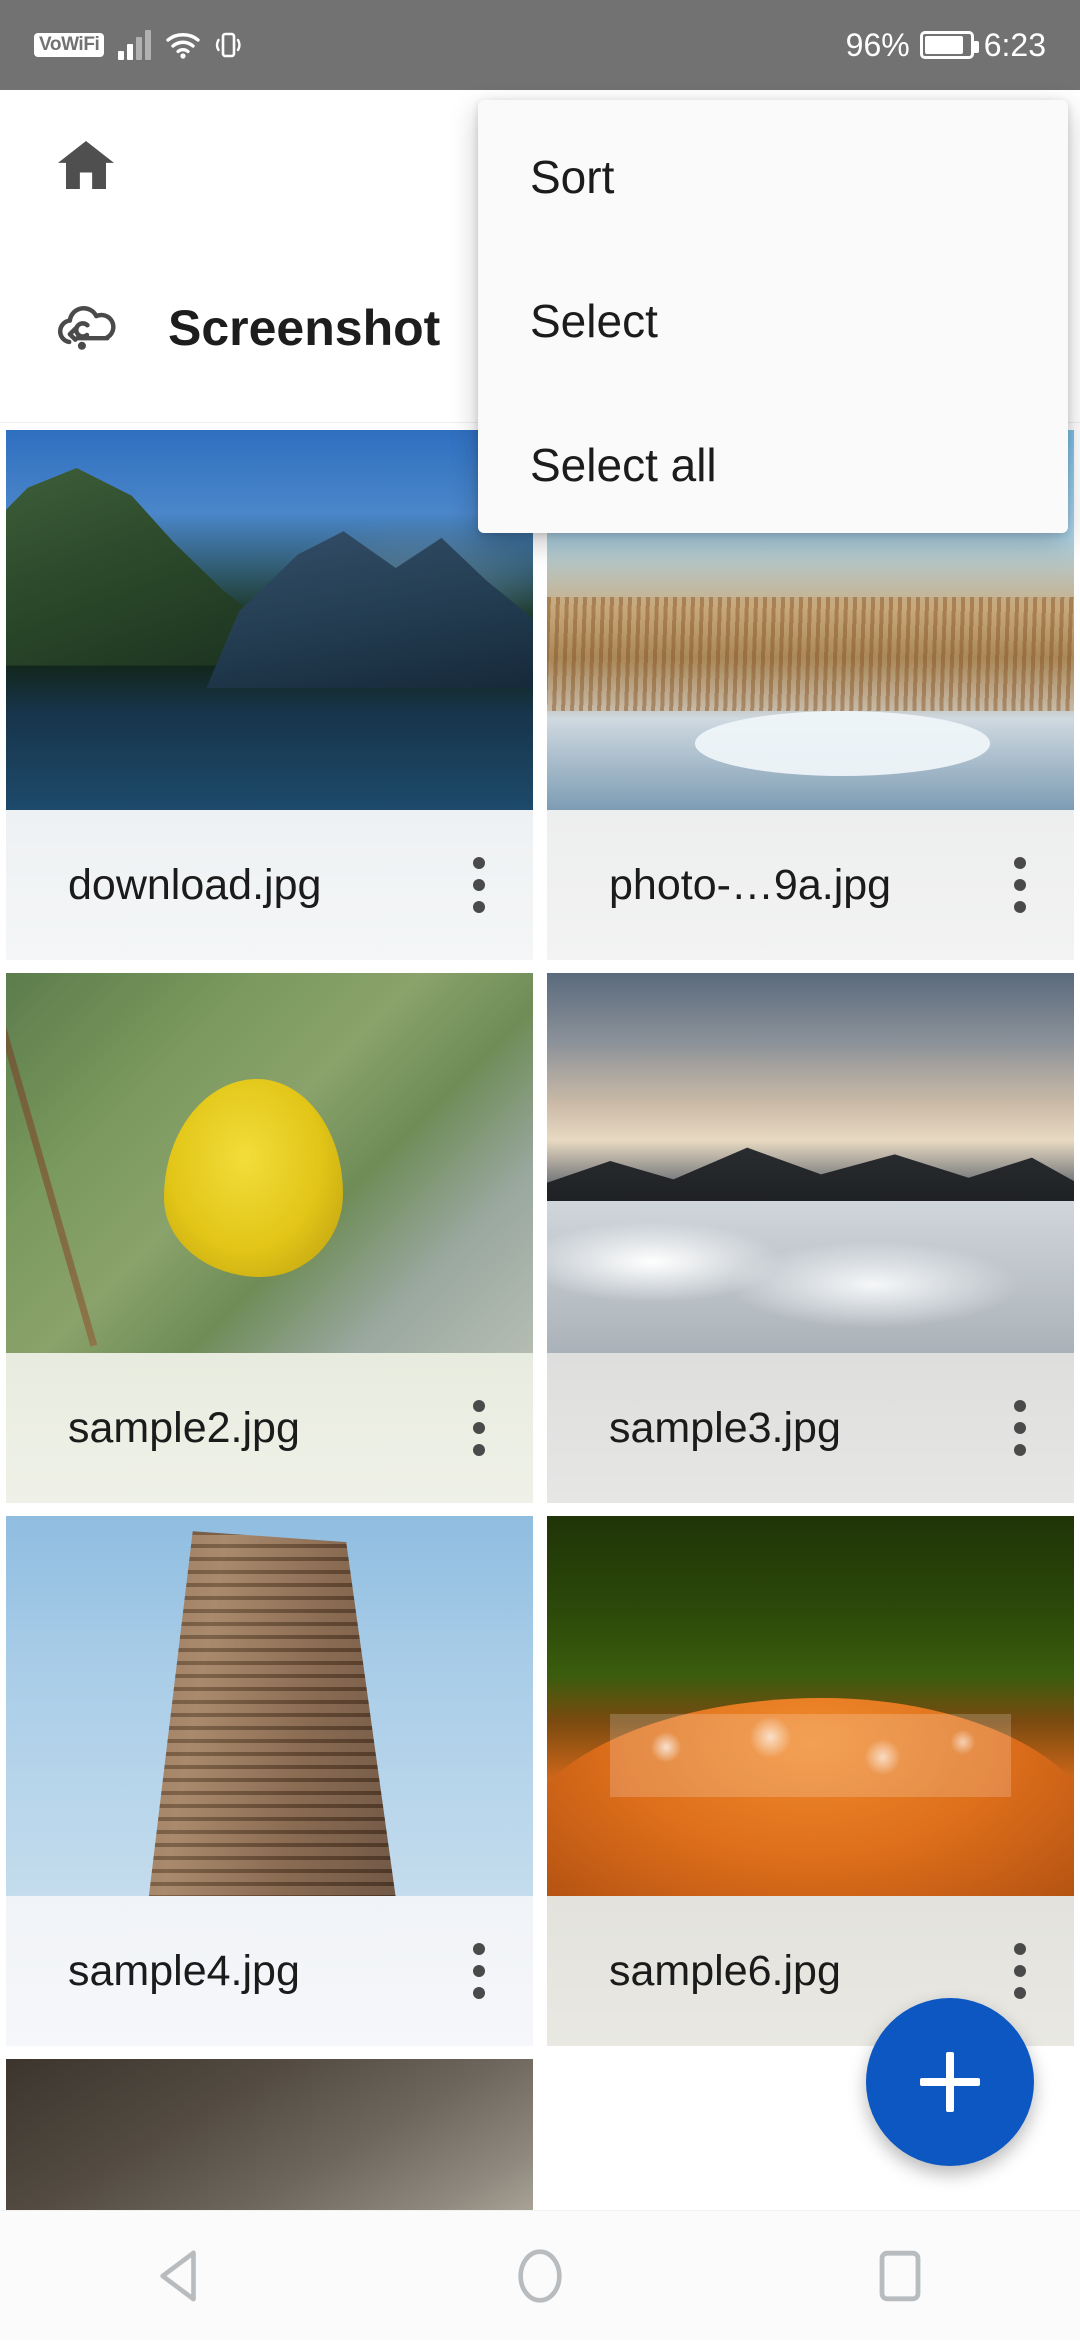 This screenshot has height=2341, width=1080. I want to click on grid-item-label: sample3.jpg, so click(810, 1428).